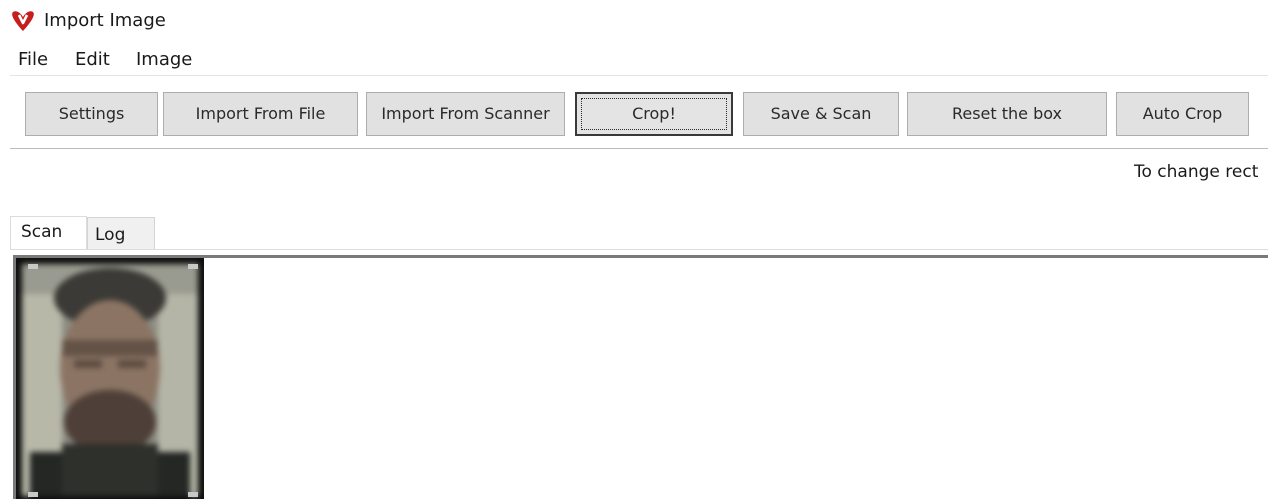  Describe the element at coordinates (33, 494) in the screenshot. I see `crop-handle-bottom-left` at that location.